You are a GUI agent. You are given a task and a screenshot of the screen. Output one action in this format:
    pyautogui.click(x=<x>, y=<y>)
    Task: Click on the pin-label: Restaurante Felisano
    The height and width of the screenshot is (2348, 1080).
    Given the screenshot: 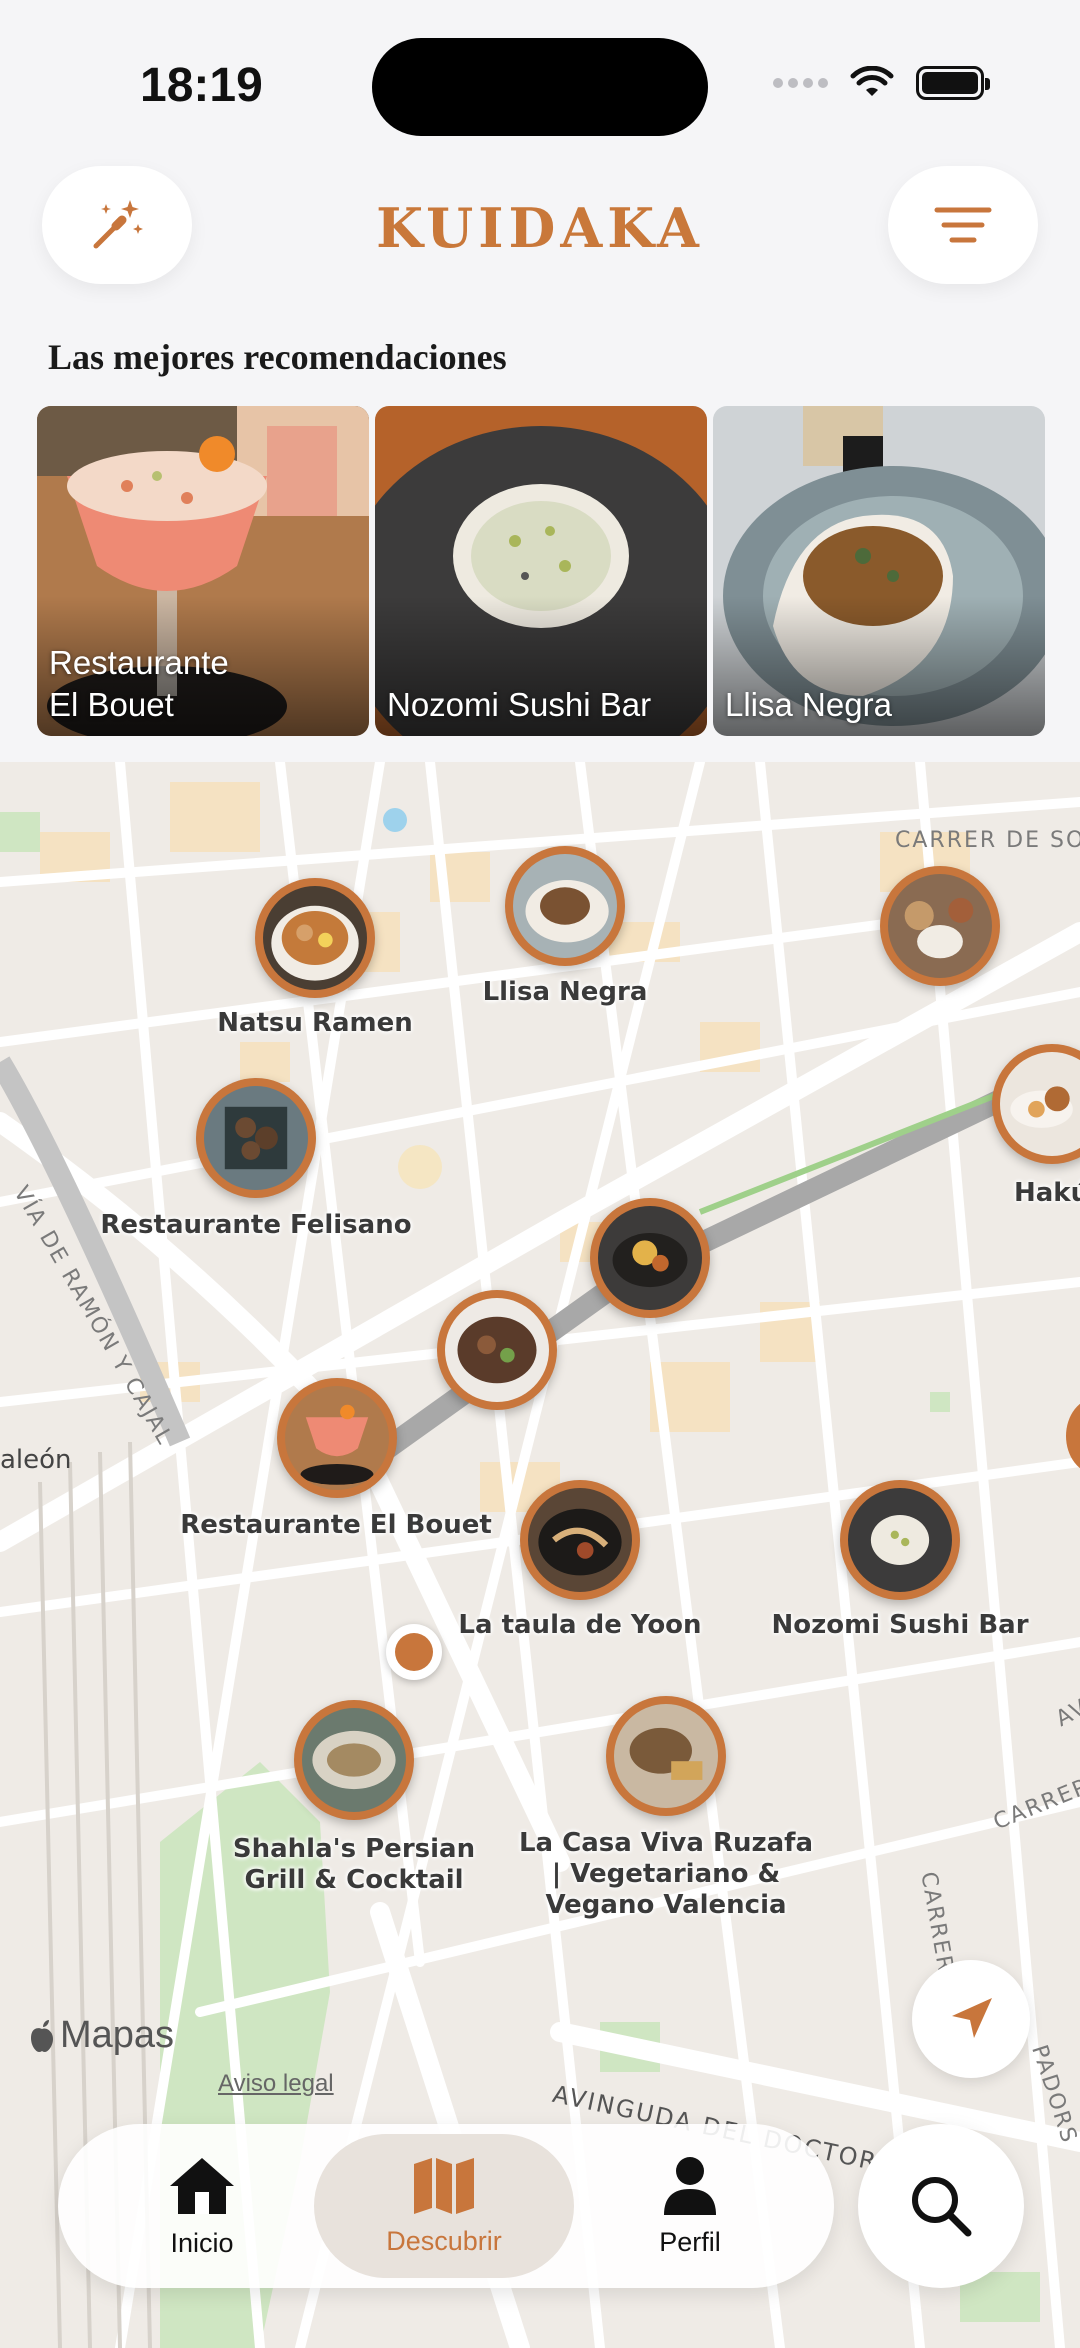 What is the action you would take?
    pyautogui.click(x=256, y=1225)
    